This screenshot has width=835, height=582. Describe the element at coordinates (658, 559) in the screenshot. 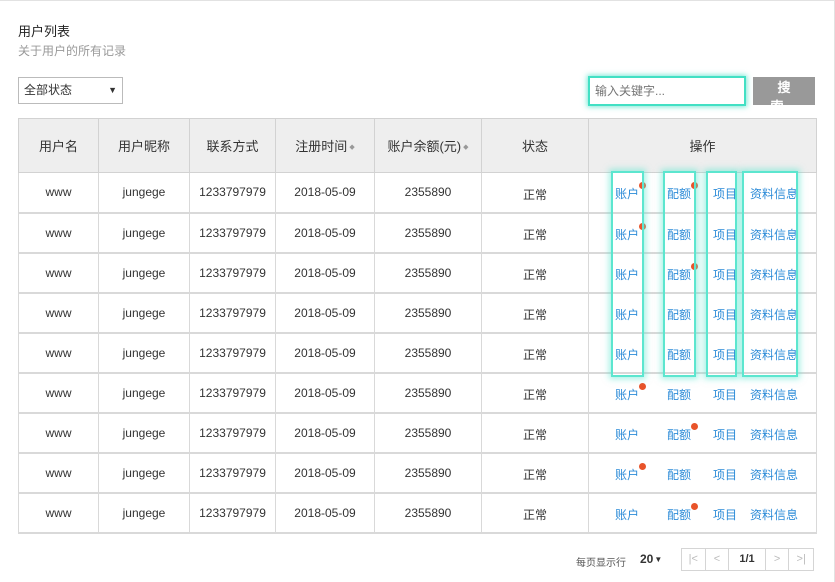

I see `triangle-down-icon: ▼` at that location.